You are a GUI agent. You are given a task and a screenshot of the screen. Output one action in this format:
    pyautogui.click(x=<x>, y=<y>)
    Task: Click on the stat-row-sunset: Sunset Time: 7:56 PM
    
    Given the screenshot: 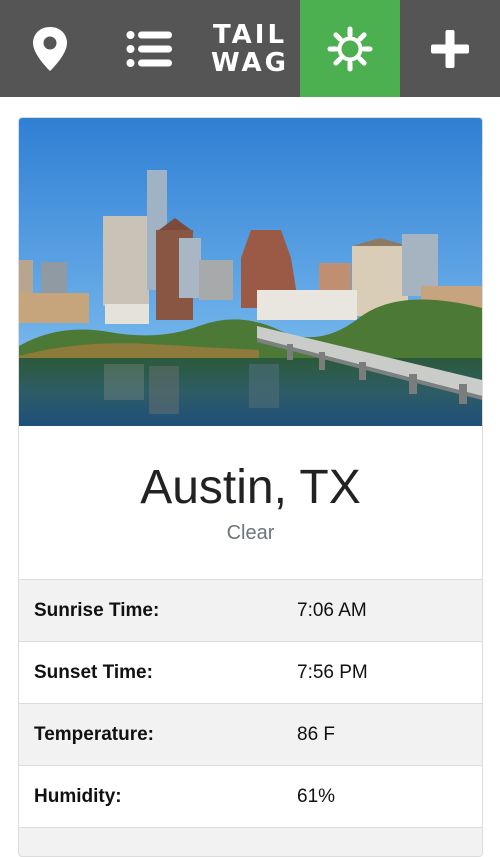 What is the action you would take?
    pyautogui.click(x=250, y=673)
    